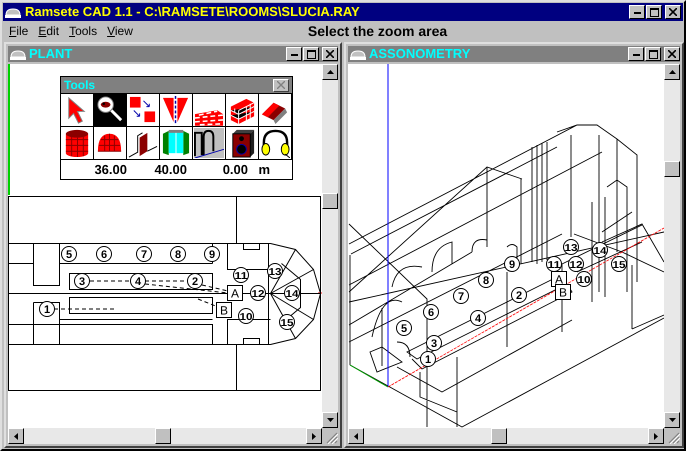  I want to click on app-icon, so click(13, 12).